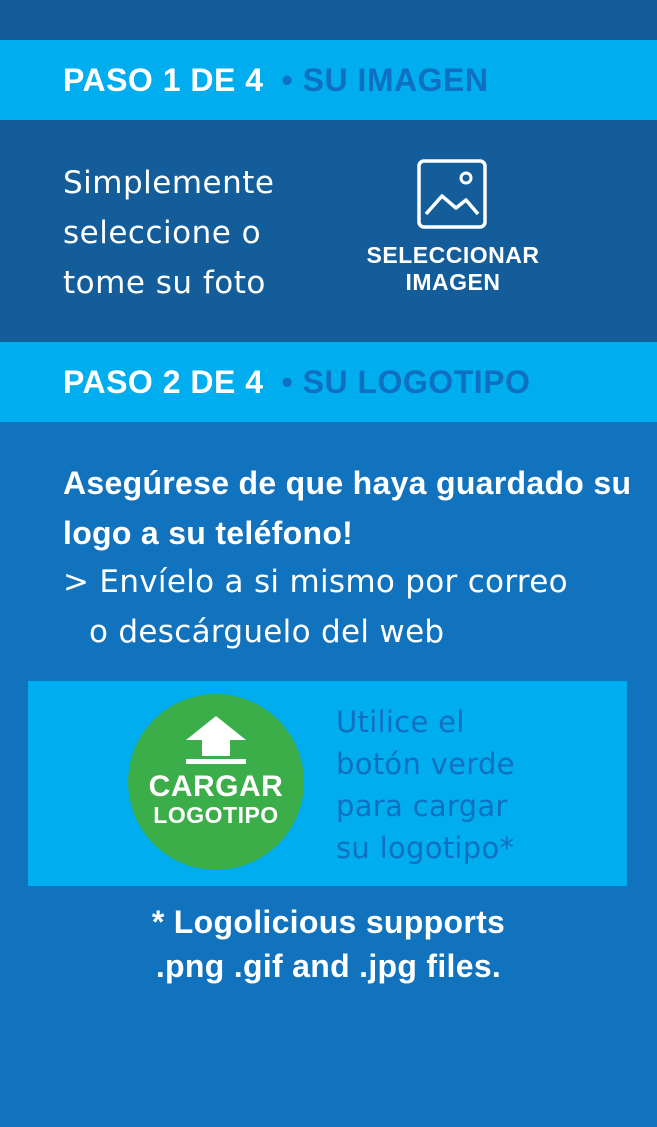 This screenshot has height=1127, width=657. Describe the element at coordinates (425, 764) in the screenshot. I see `upload-help-line: botón verde` at that location.